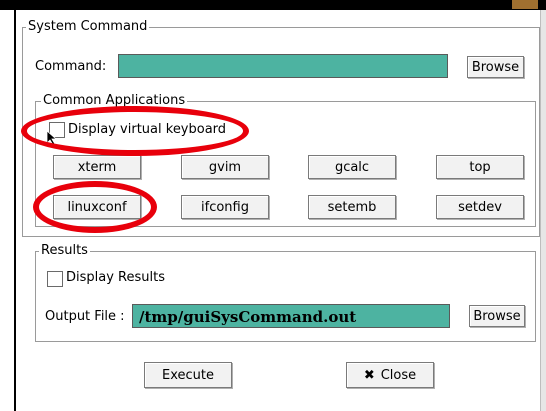 Image resolution: width=546 pixels, height=411 pixels. I want to click on system-command-title: System Command, so click(88, 26).